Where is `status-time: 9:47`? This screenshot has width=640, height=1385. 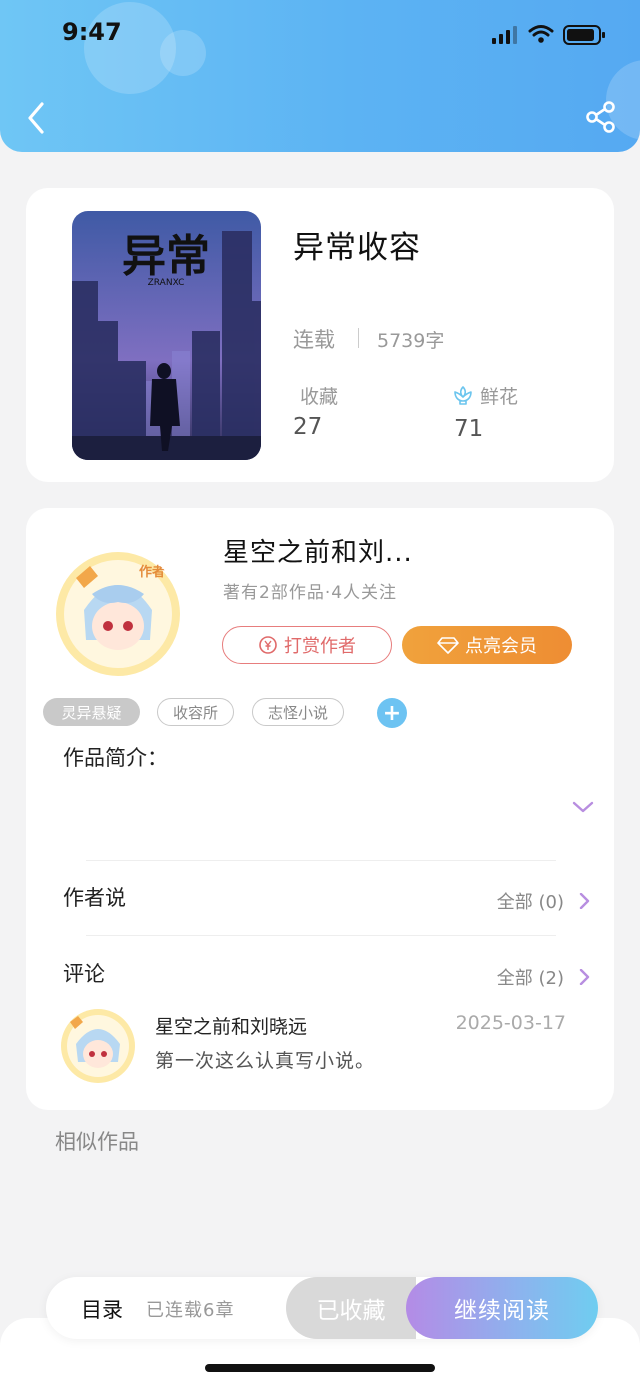 status-time: 9:47 is located at coordinates (92, 32).